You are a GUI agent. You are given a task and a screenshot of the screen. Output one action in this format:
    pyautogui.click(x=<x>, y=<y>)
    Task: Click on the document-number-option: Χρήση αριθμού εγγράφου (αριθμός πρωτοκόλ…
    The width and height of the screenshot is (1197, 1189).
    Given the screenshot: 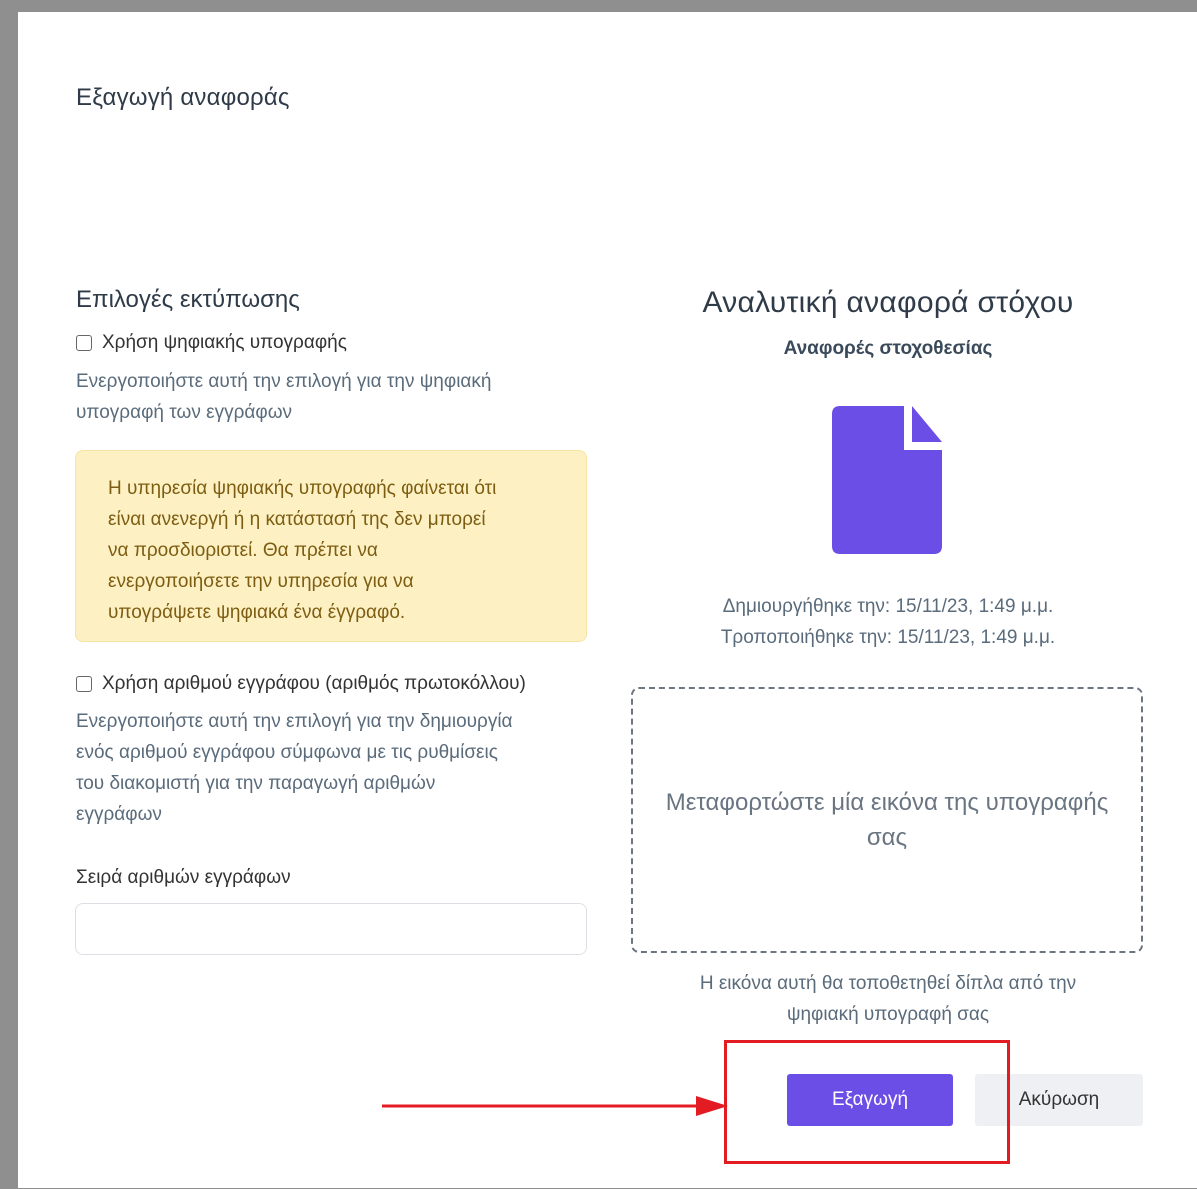 What is the action you would take?
    pyautogui.click(x=301, y=684)
    